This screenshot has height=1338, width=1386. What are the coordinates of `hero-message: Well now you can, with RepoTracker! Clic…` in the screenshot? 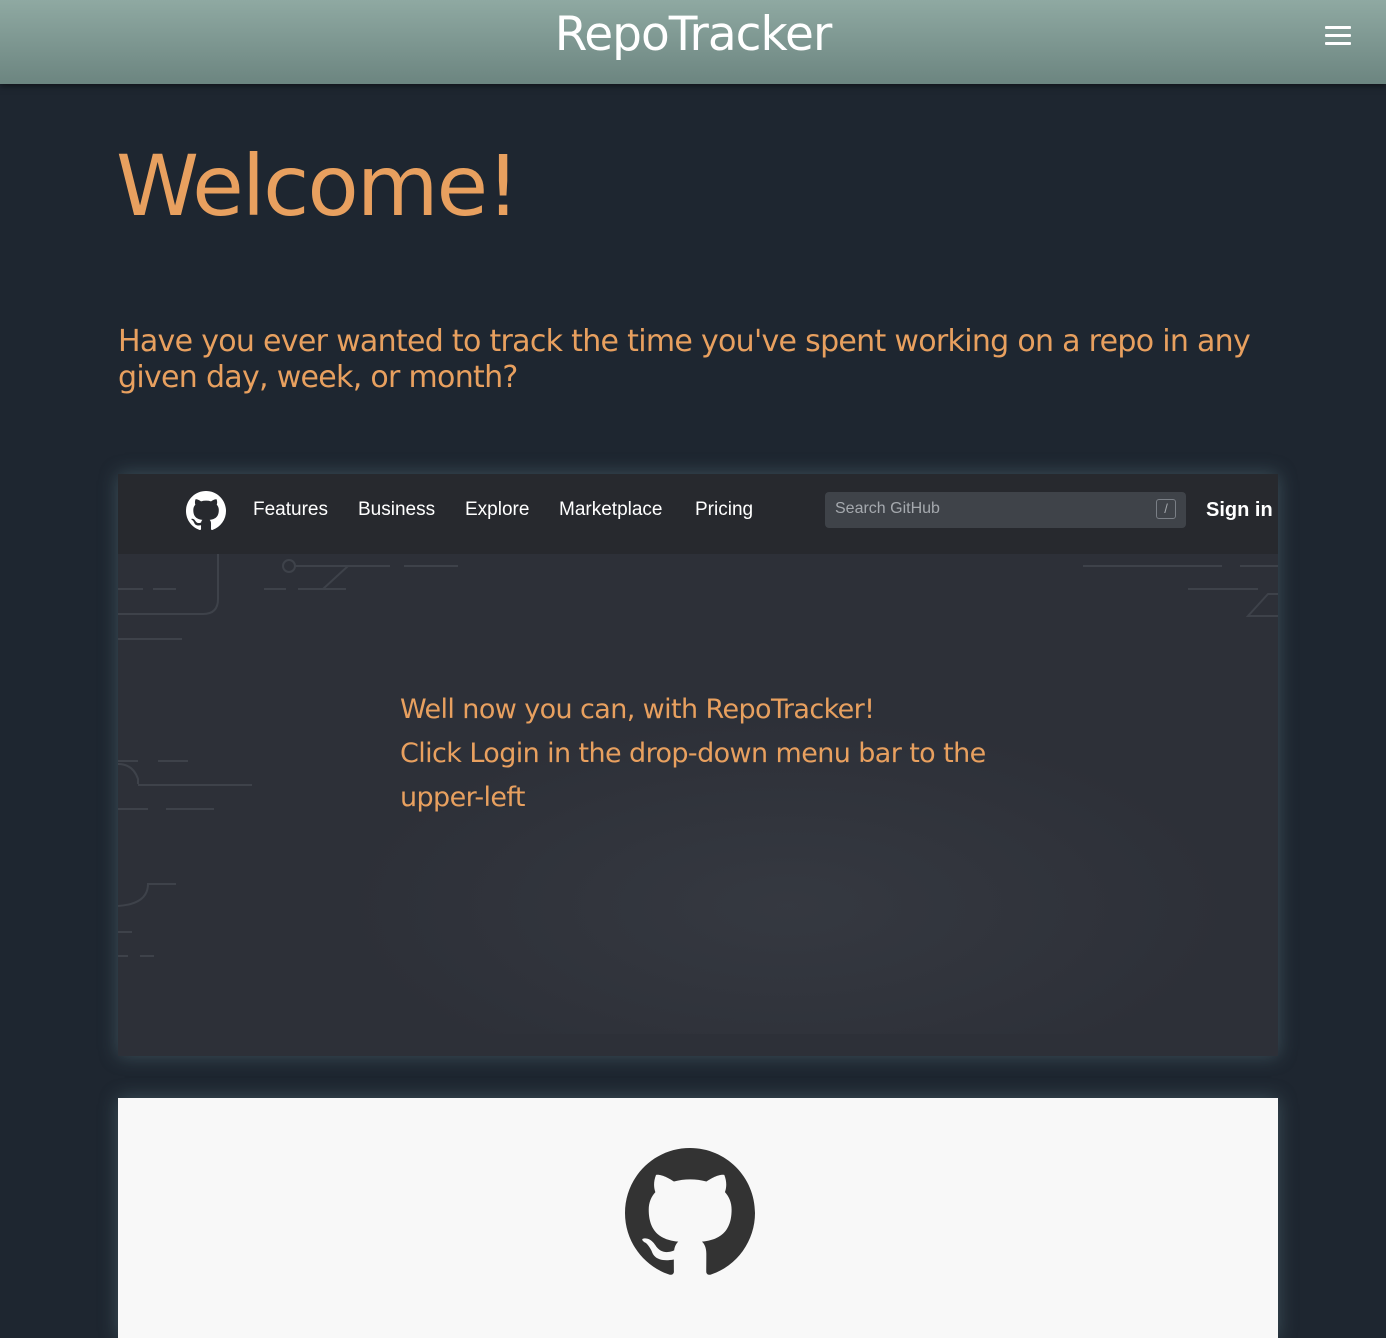 It's located at (720, 754).